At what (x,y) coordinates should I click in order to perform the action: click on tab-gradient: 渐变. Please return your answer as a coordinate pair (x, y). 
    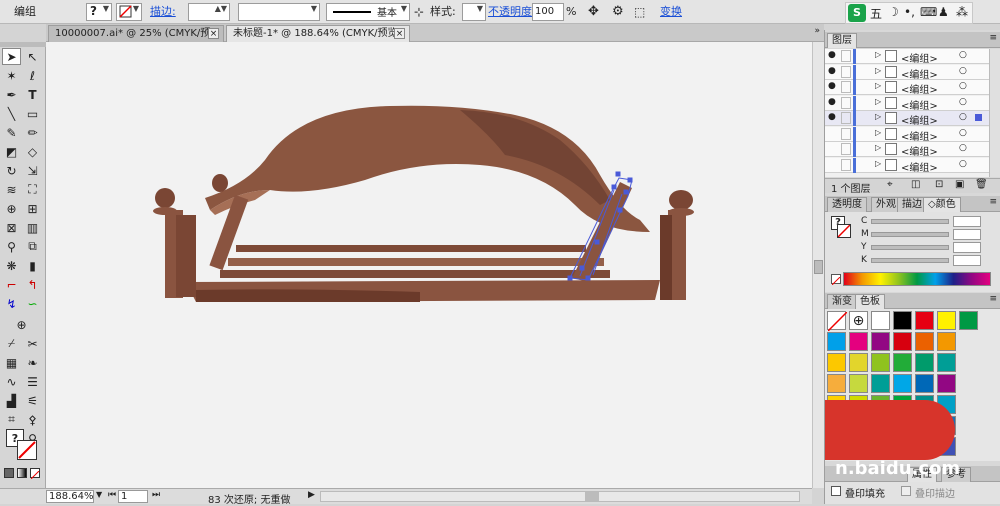
    Looking at the image, I should click on (842, 301).